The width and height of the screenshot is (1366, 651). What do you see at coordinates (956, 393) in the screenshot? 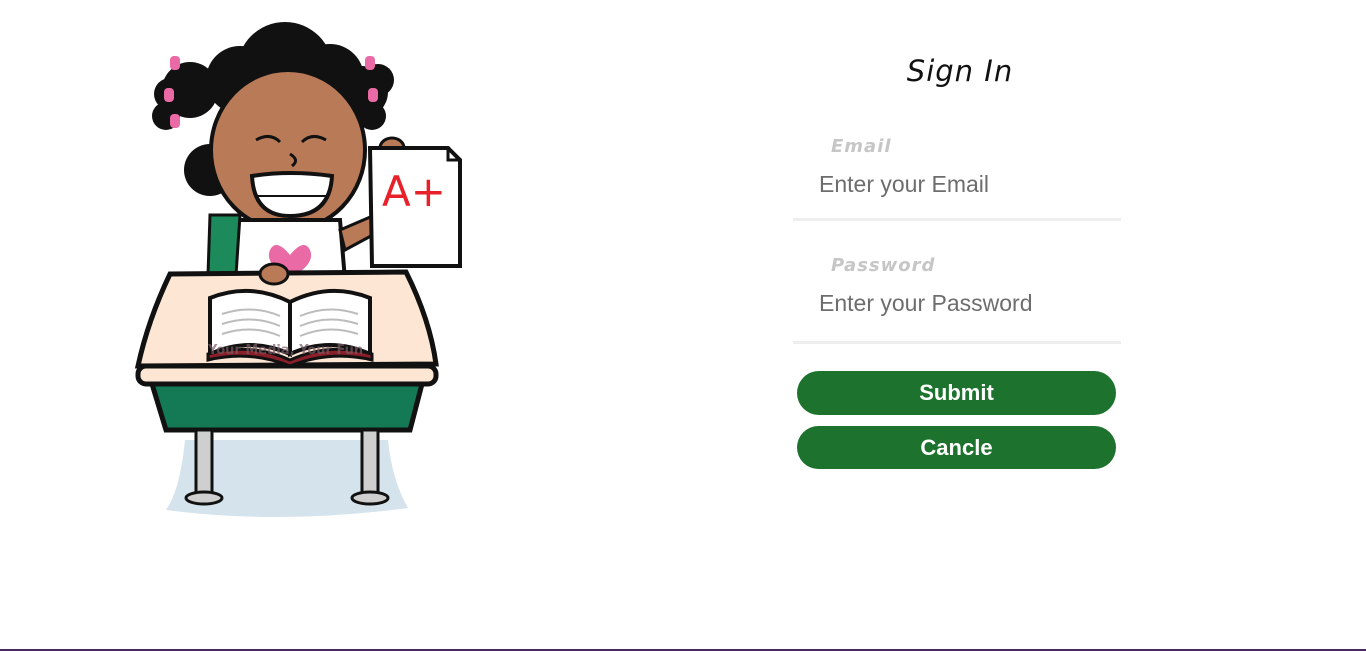
I see `submit-button: Submit` at bounding box center [956, 393].